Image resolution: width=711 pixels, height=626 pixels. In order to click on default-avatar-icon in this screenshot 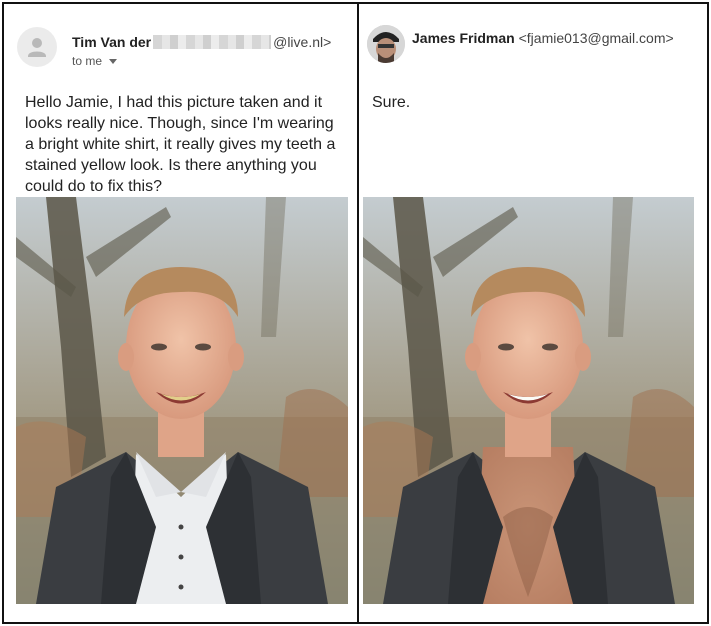, I will do `click(37, 47)`.